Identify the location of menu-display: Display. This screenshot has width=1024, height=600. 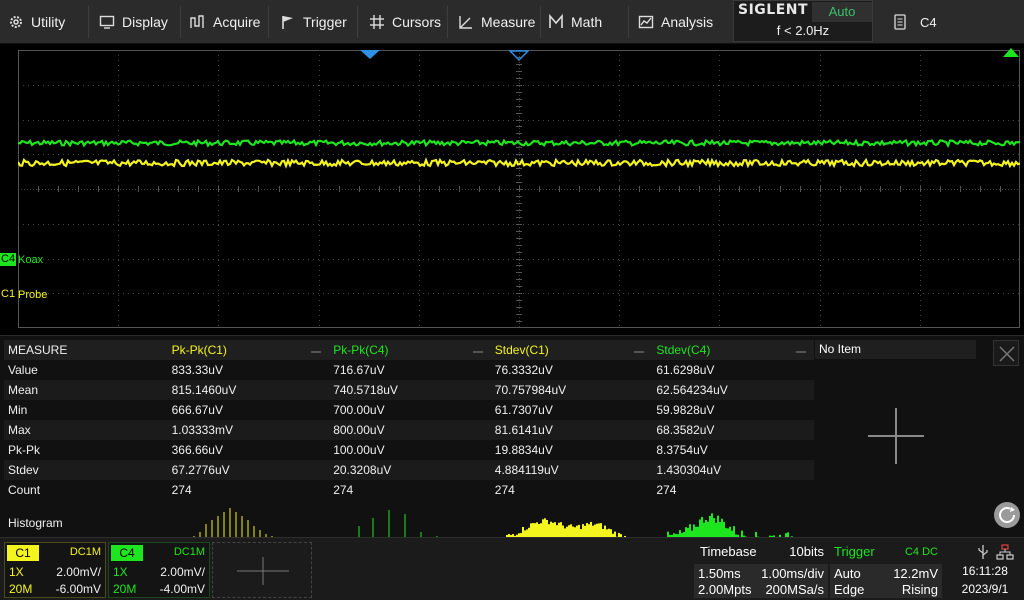
(133, 22).